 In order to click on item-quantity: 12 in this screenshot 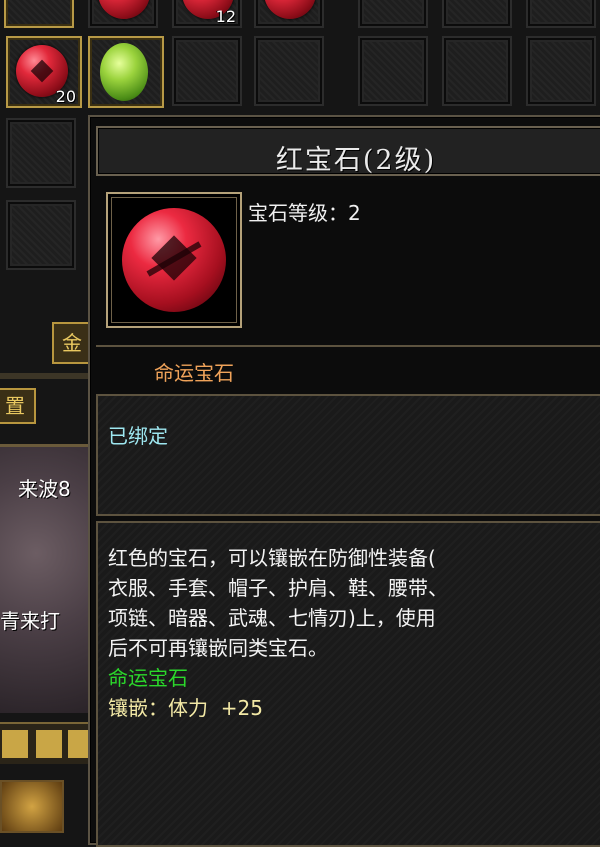, I will do `click(225, 16)`.